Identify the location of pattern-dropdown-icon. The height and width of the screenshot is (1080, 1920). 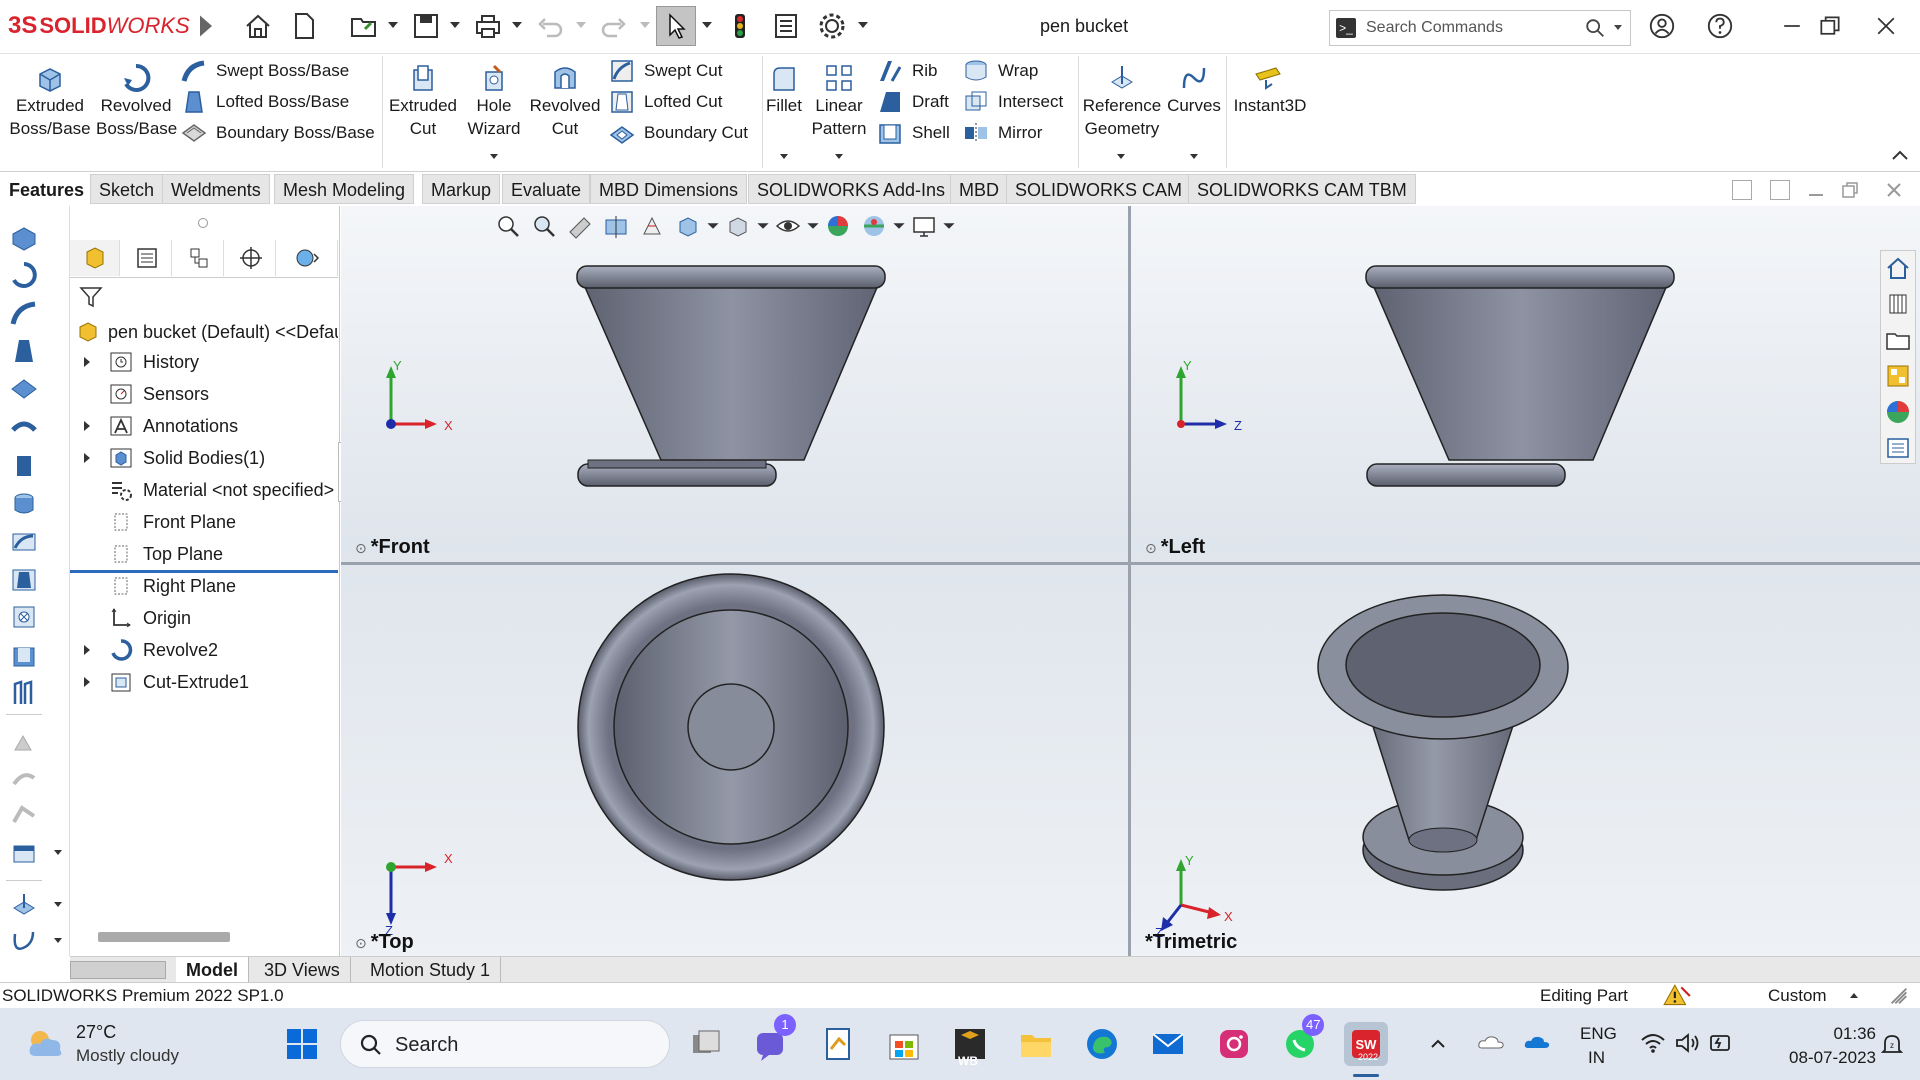
(839, 156).